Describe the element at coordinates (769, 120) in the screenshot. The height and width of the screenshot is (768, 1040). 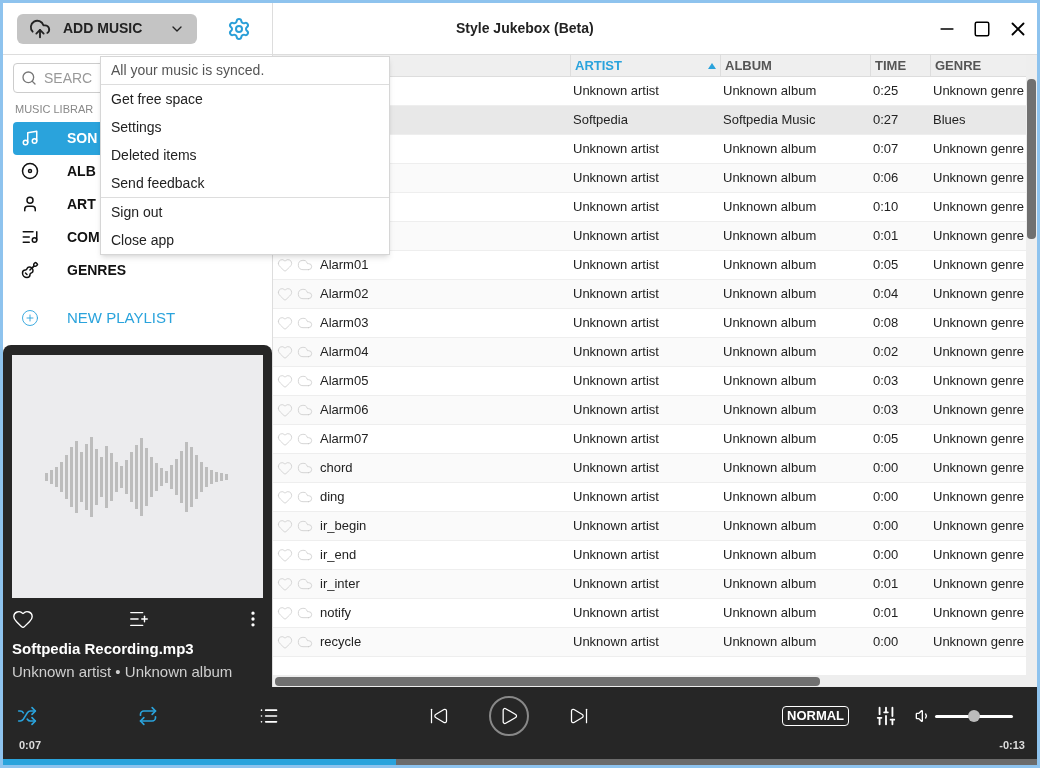
I see `table-cell: Softpedia Music` at that location.